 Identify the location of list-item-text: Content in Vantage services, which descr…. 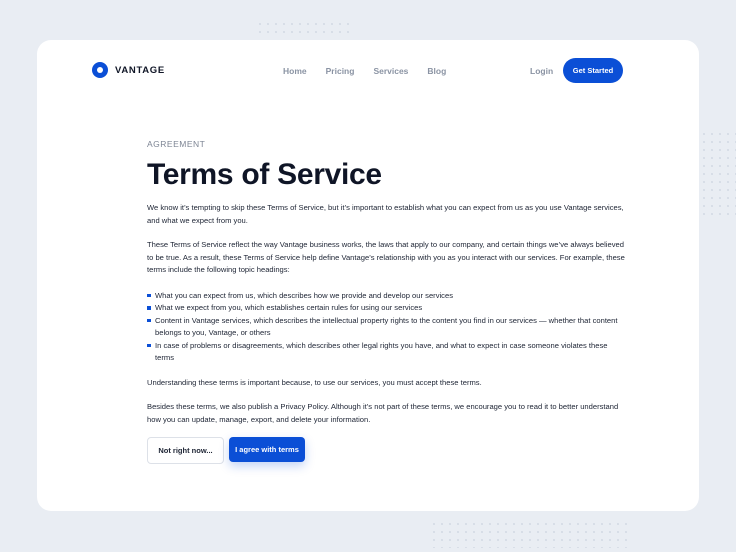
(386, 326).